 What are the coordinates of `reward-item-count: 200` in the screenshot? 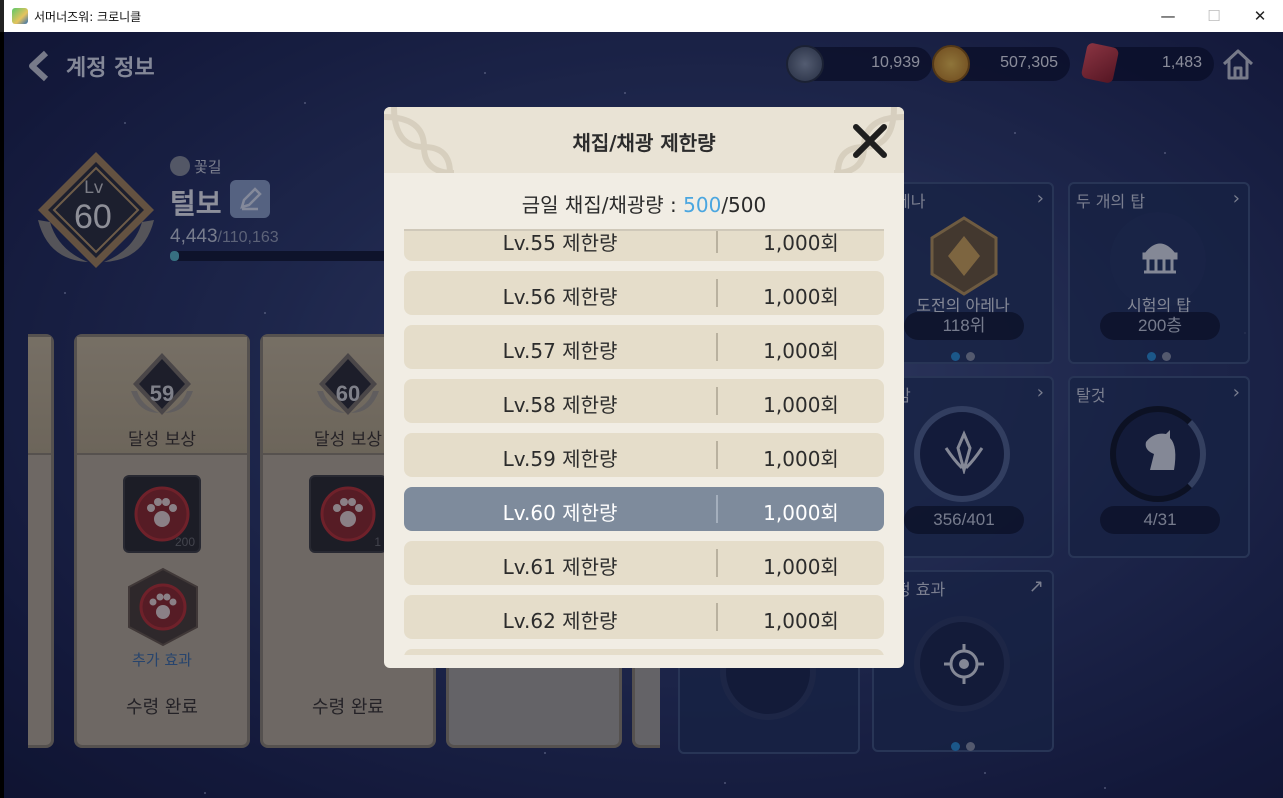 It's located at (184, 542).